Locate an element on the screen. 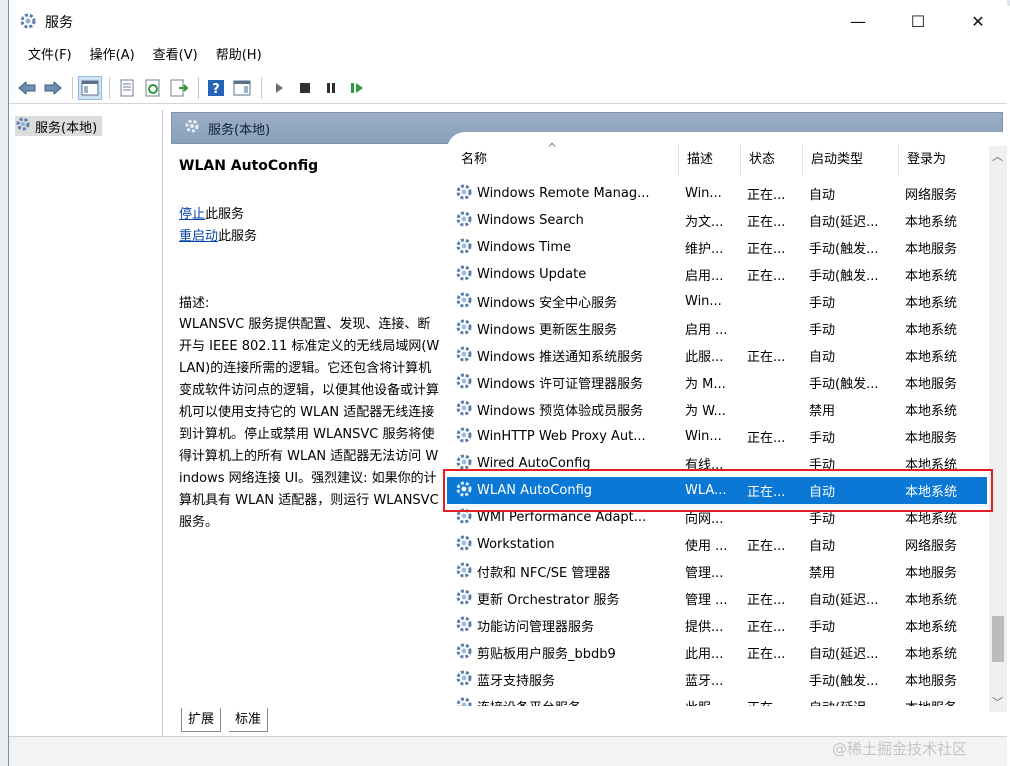 The image size is (1010, 766). maximize-button: ☐ is located at coordinates (918, 21).